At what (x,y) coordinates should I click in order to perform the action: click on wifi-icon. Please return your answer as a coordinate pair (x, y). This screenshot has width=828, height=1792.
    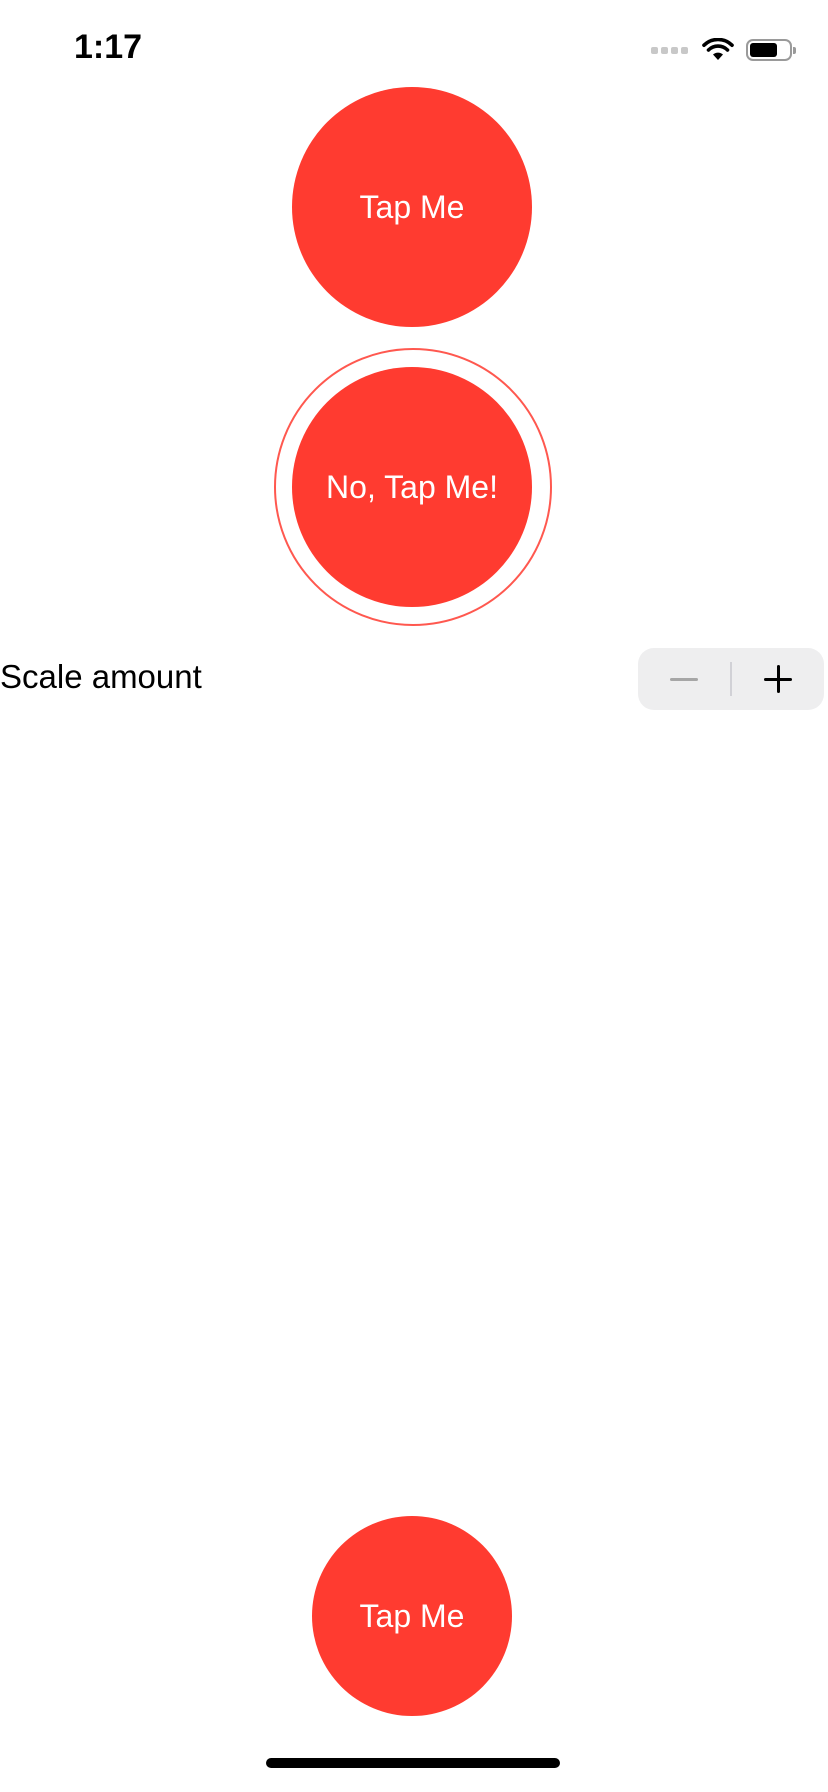
    Looking at the image, I should click on (718, 49).